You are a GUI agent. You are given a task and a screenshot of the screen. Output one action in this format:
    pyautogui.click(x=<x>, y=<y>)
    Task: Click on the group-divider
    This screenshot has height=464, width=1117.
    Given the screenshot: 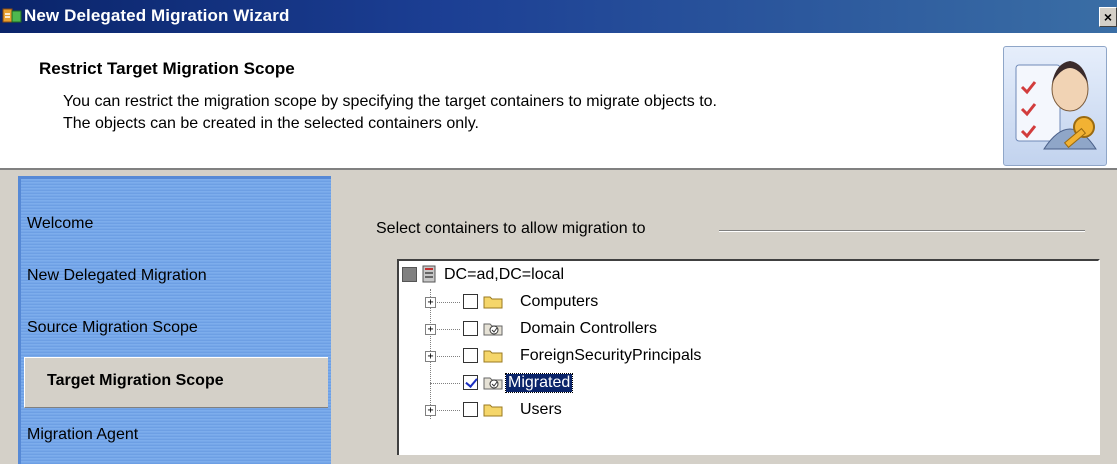 What is the action you would take?
    pyautogui.click(x=902, y=231)
    